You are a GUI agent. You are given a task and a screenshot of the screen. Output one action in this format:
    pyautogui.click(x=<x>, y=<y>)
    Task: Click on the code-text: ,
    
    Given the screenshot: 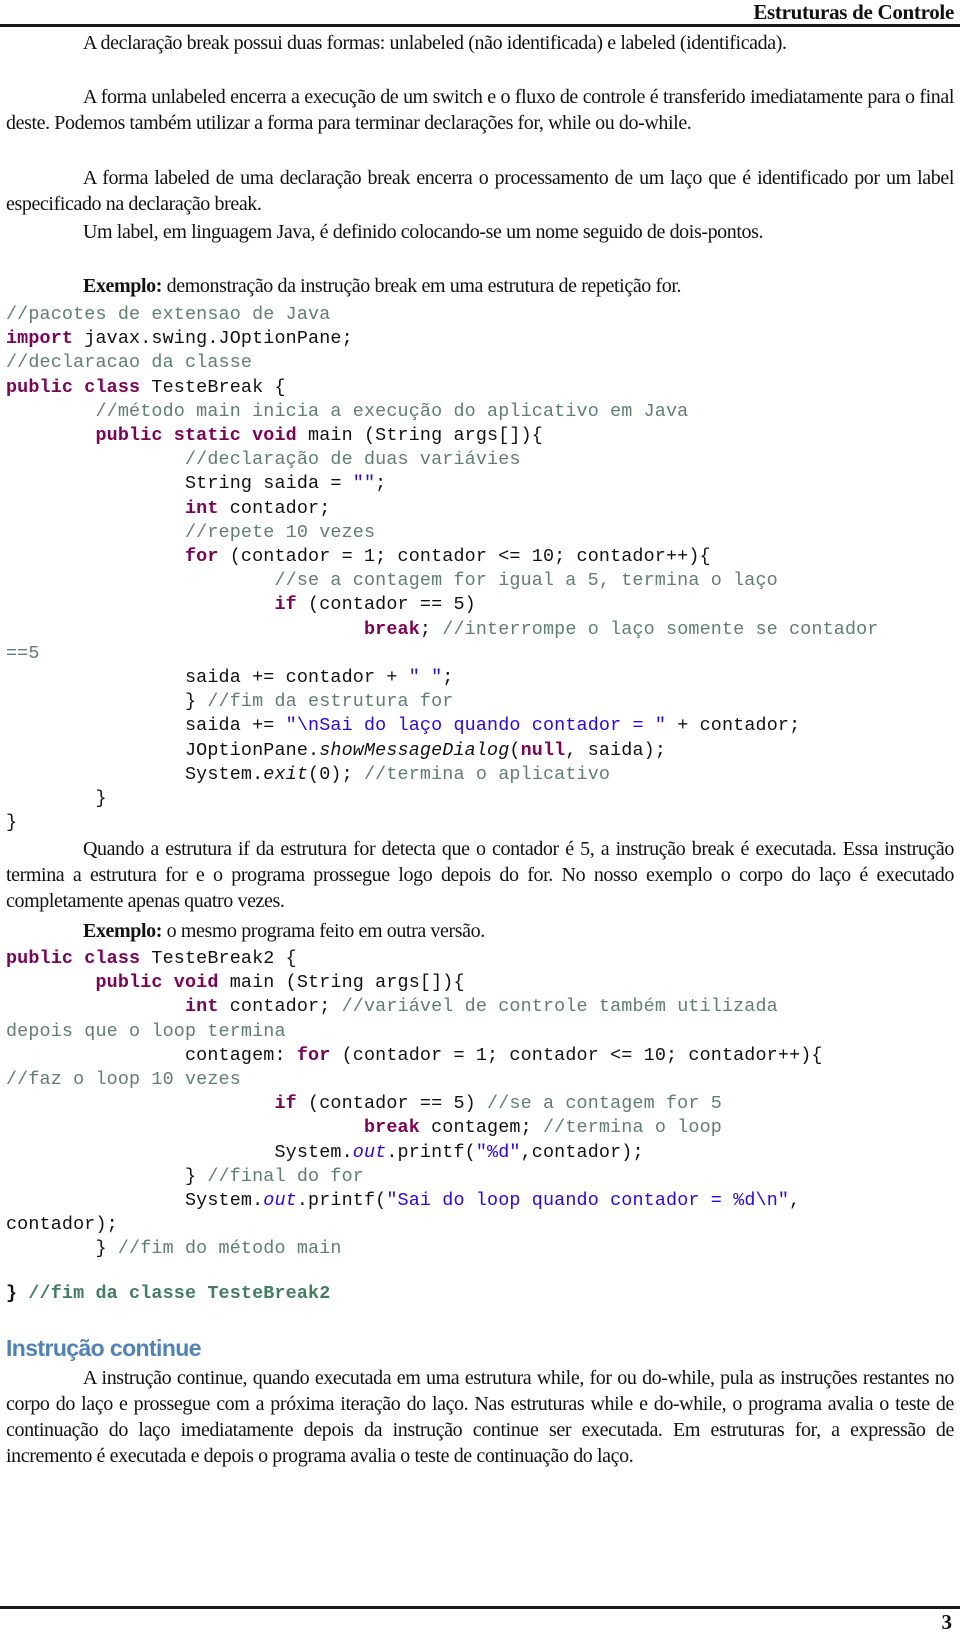 What is the action you would take?
    pyautogui.click(x=795, y=1201)
    